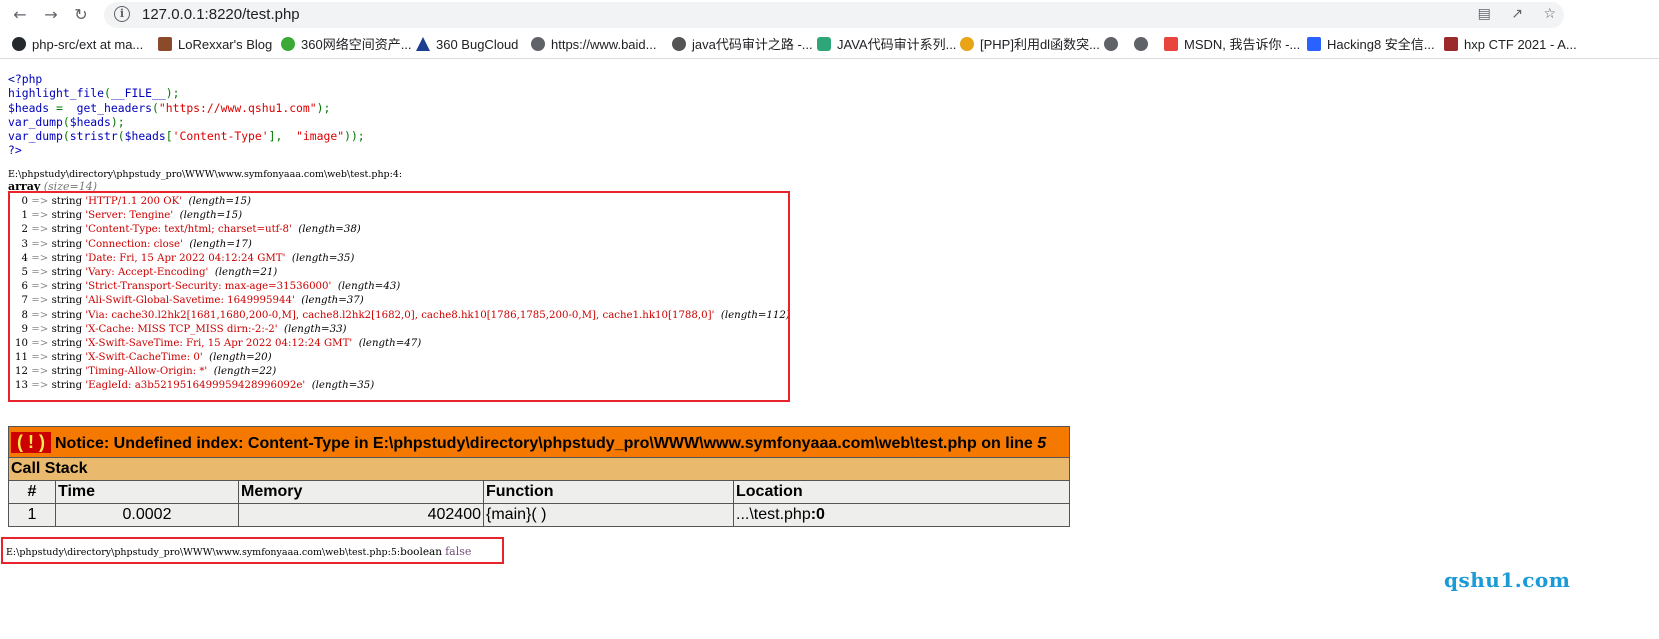 The image size is (1659, 639). What do you see at coordinates (773, 514) in the screenshot?
I see `location-link: ...\test.php` at bounding box center [773, 514].